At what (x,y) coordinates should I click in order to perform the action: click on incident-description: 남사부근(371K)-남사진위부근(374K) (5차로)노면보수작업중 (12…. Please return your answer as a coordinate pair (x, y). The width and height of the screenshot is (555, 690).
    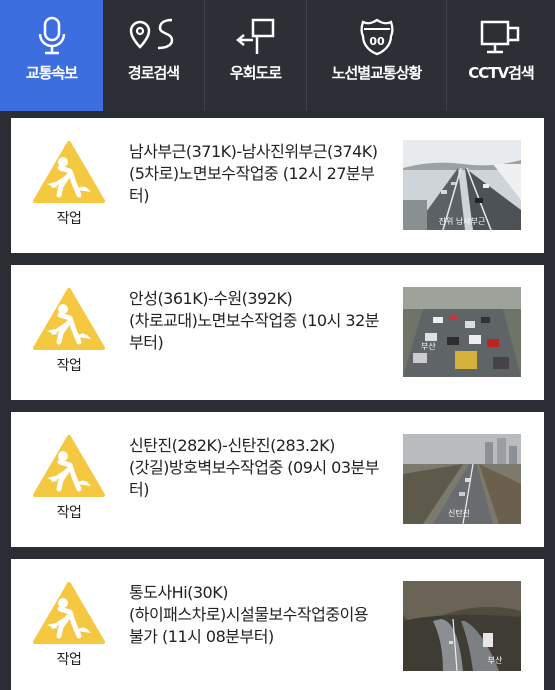
    Looking at the image, I should click on (253, 173).